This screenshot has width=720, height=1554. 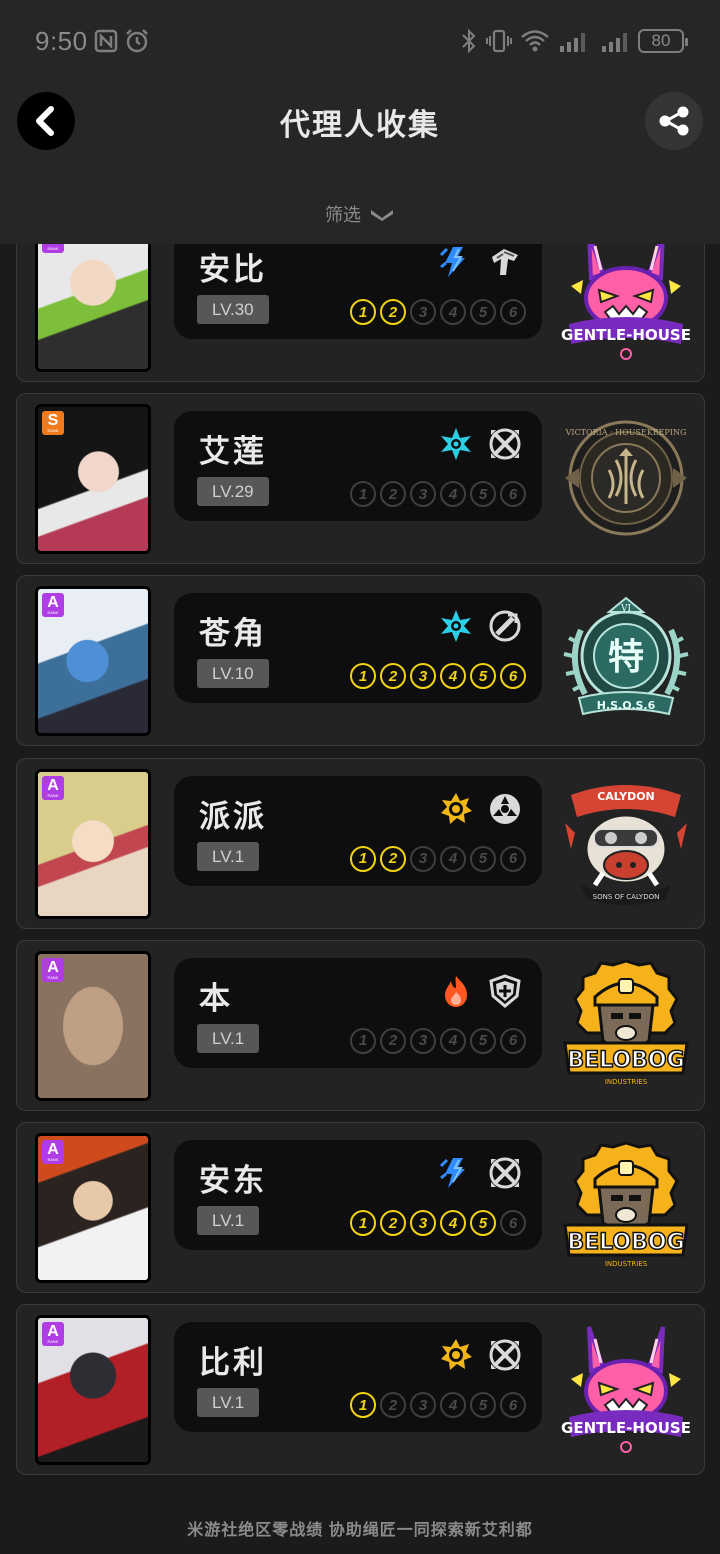 I want to click on share-button, so click(x=674, y=121).